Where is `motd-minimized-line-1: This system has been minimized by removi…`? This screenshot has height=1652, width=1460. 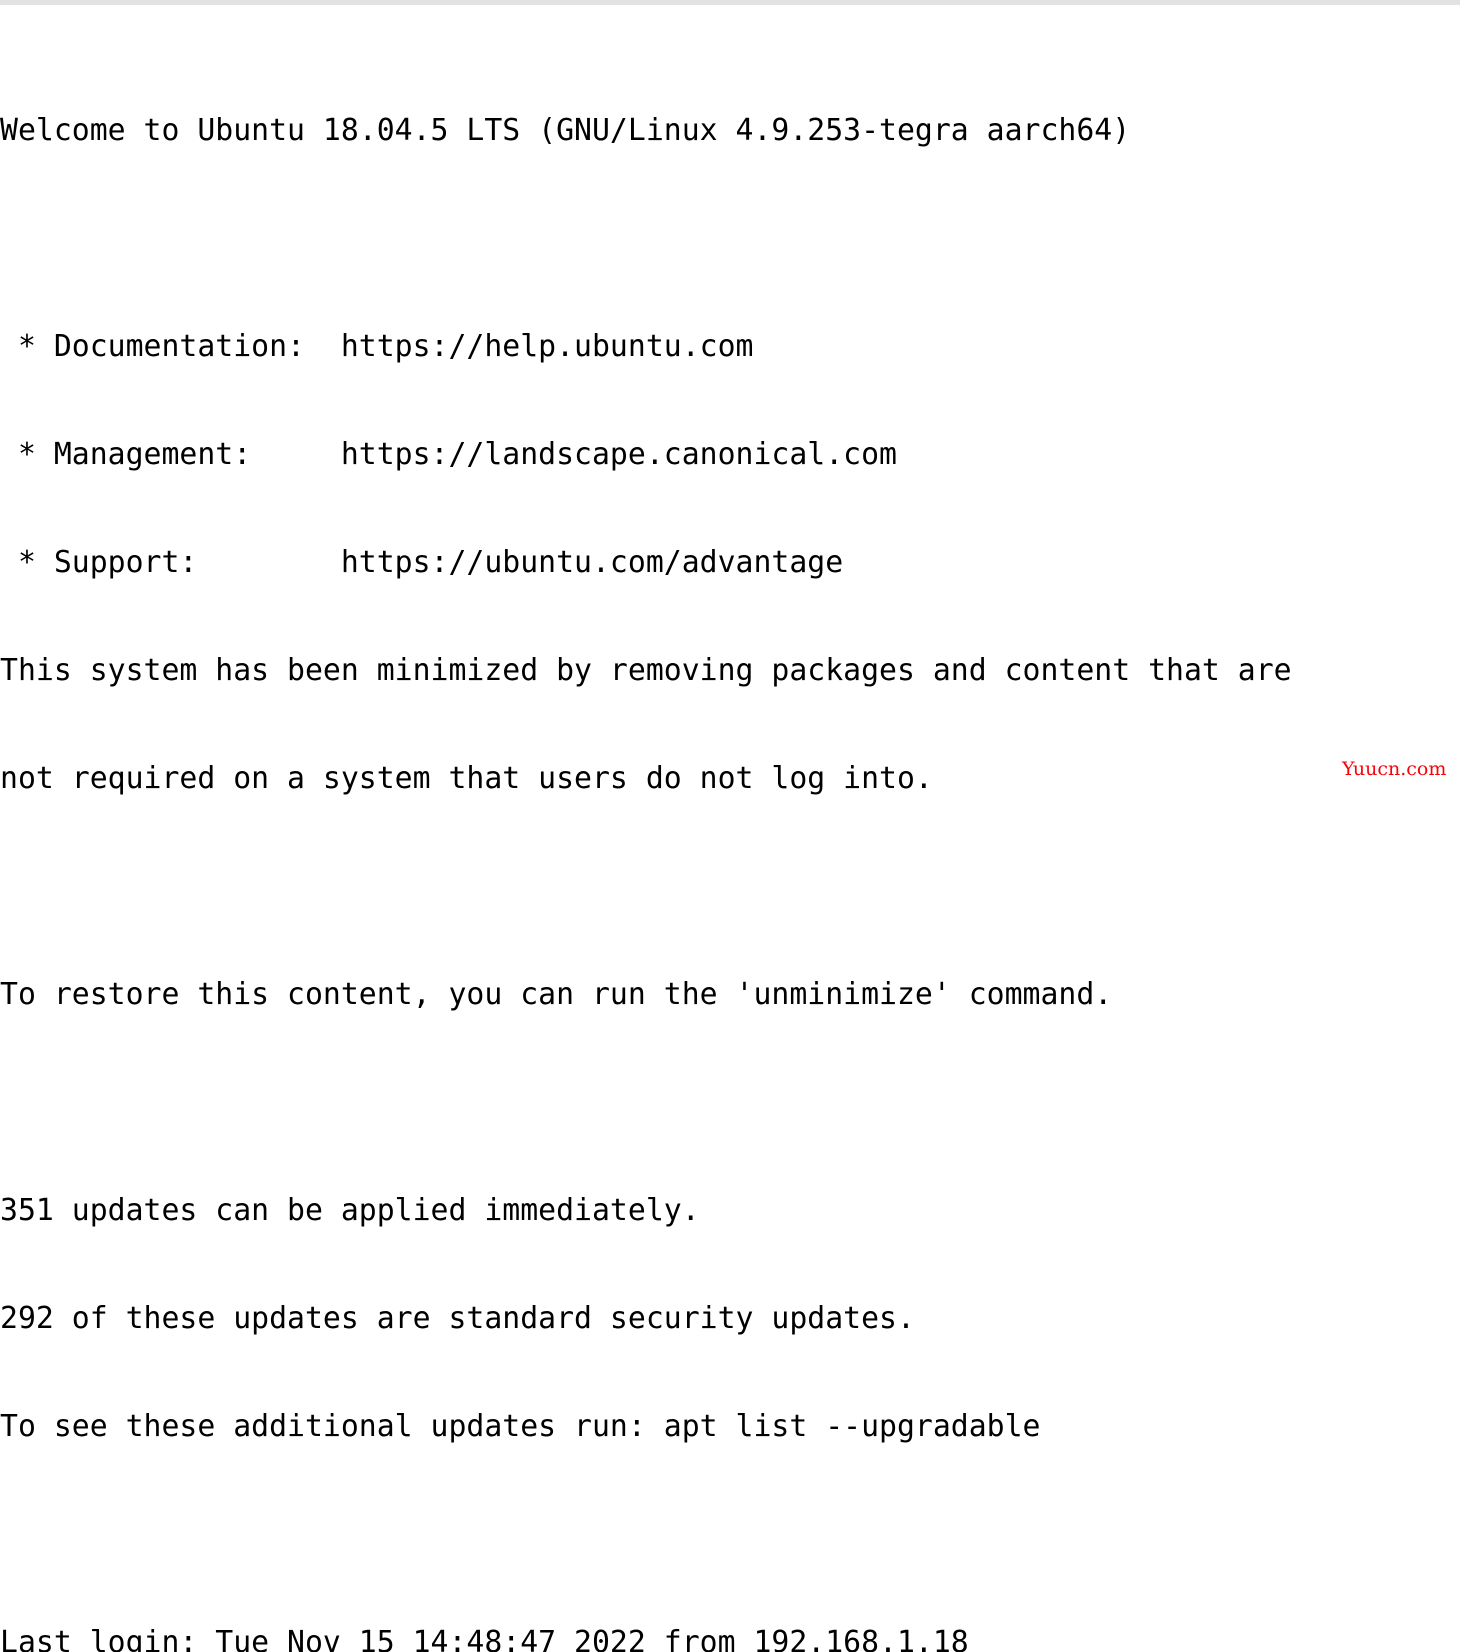
motd-minimized-line-1: This system has been minimized by removi… is located at coordinates (646, 670).